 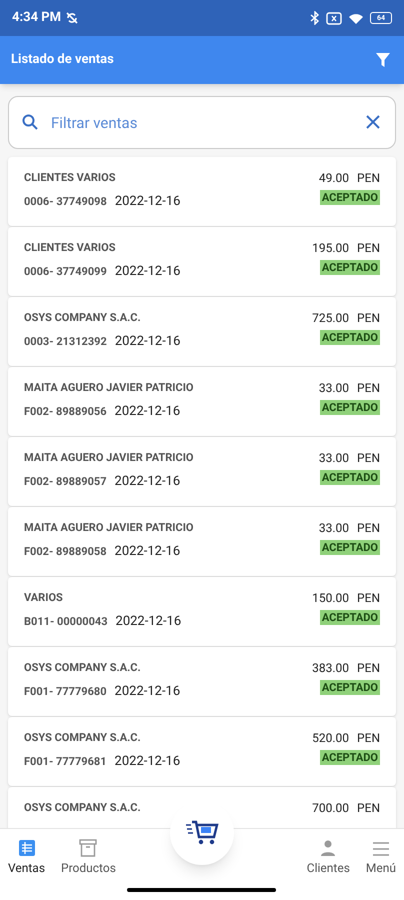 I want to click on menu-icon, so click(x=381, y=849).